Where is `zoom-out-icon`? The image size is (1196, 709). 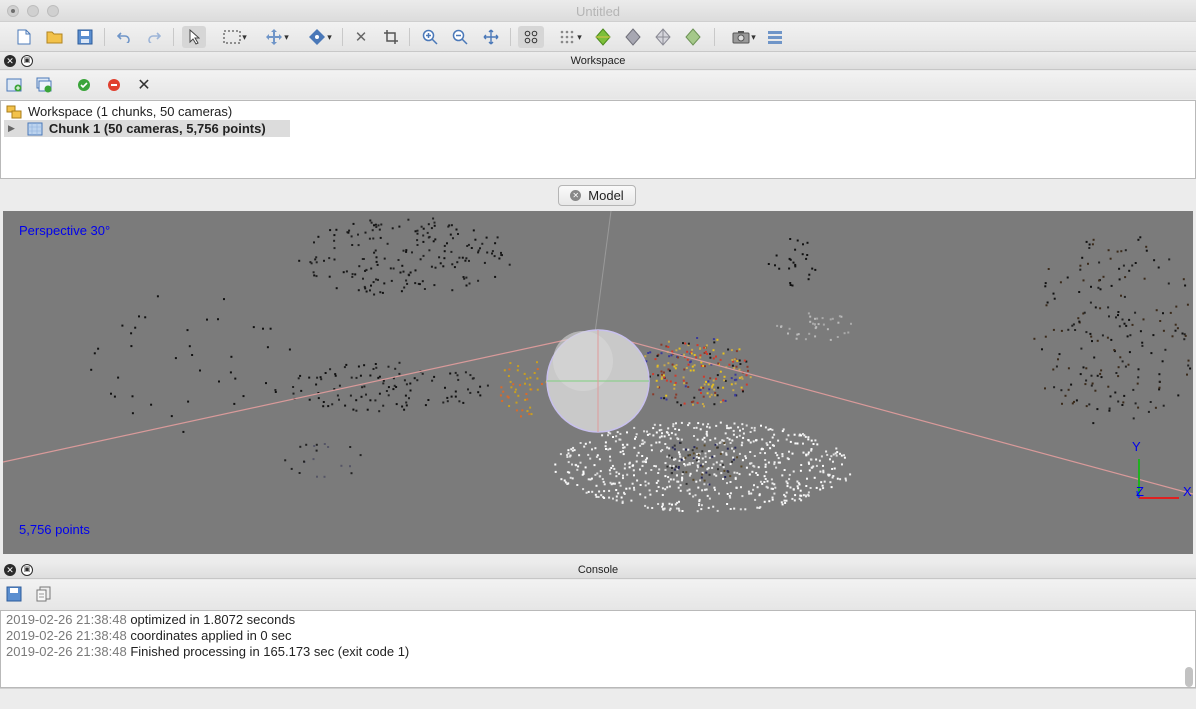 zoom-out-icon is located at coordinates (460, 37).